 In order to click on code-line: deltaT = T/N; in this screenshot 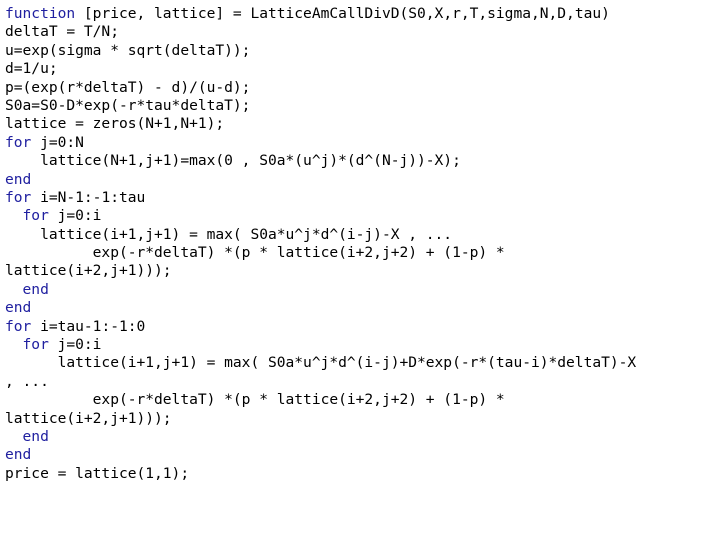, I will do `click(362, 32)`.